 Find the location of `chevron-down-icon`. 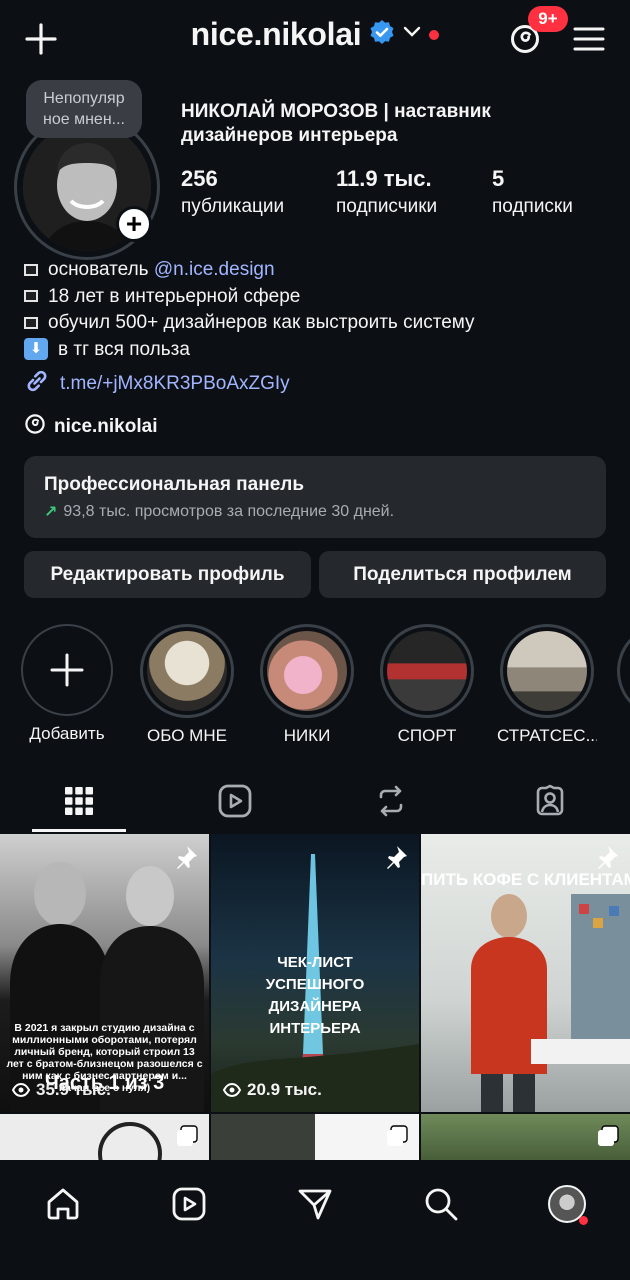

chevron-down-icon is located at coordinates (412, 34).